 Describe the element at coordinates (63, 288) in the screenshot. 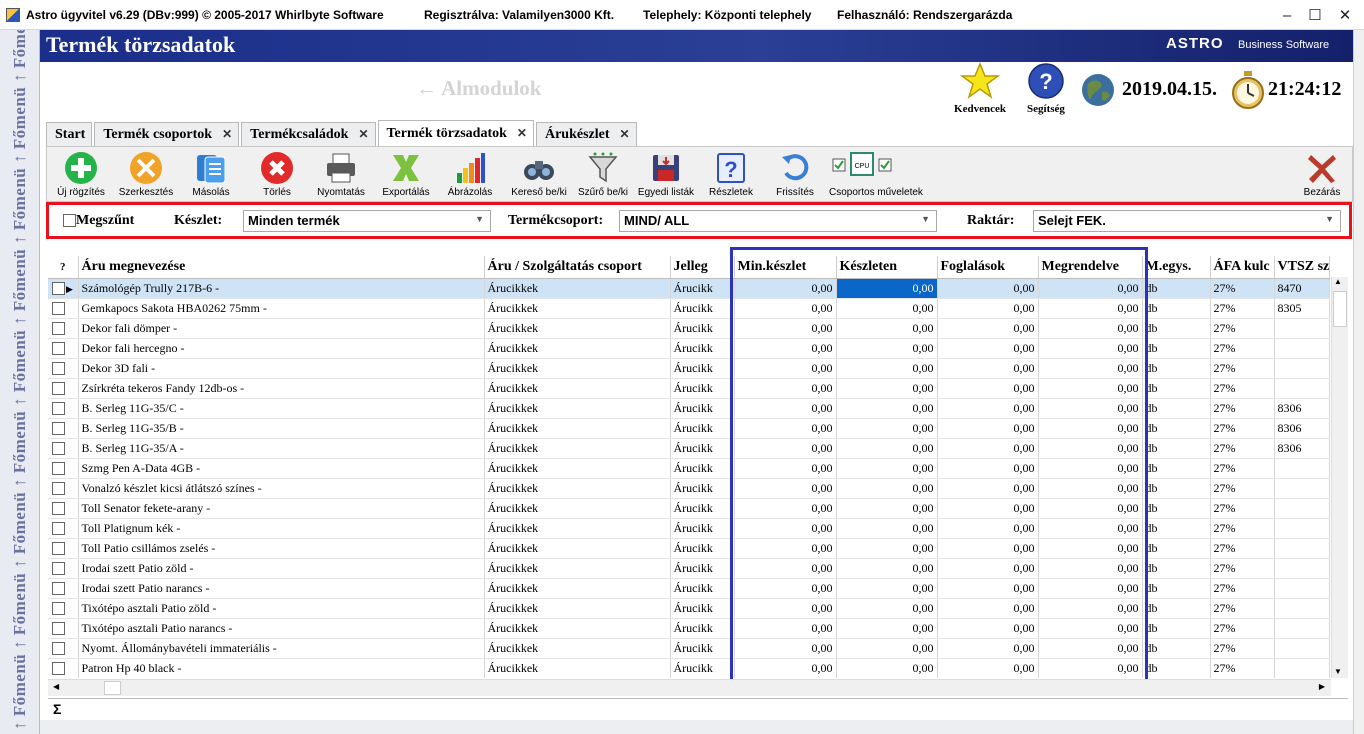

I see `row-select-cell: ▶` at that location.